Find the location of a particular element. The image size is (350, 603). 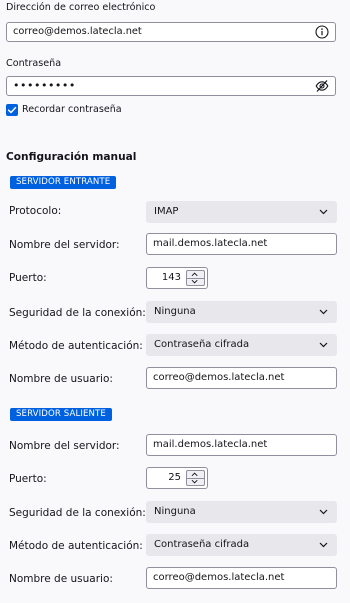

password-label: Contraseña is located at coordinates (34, 63).